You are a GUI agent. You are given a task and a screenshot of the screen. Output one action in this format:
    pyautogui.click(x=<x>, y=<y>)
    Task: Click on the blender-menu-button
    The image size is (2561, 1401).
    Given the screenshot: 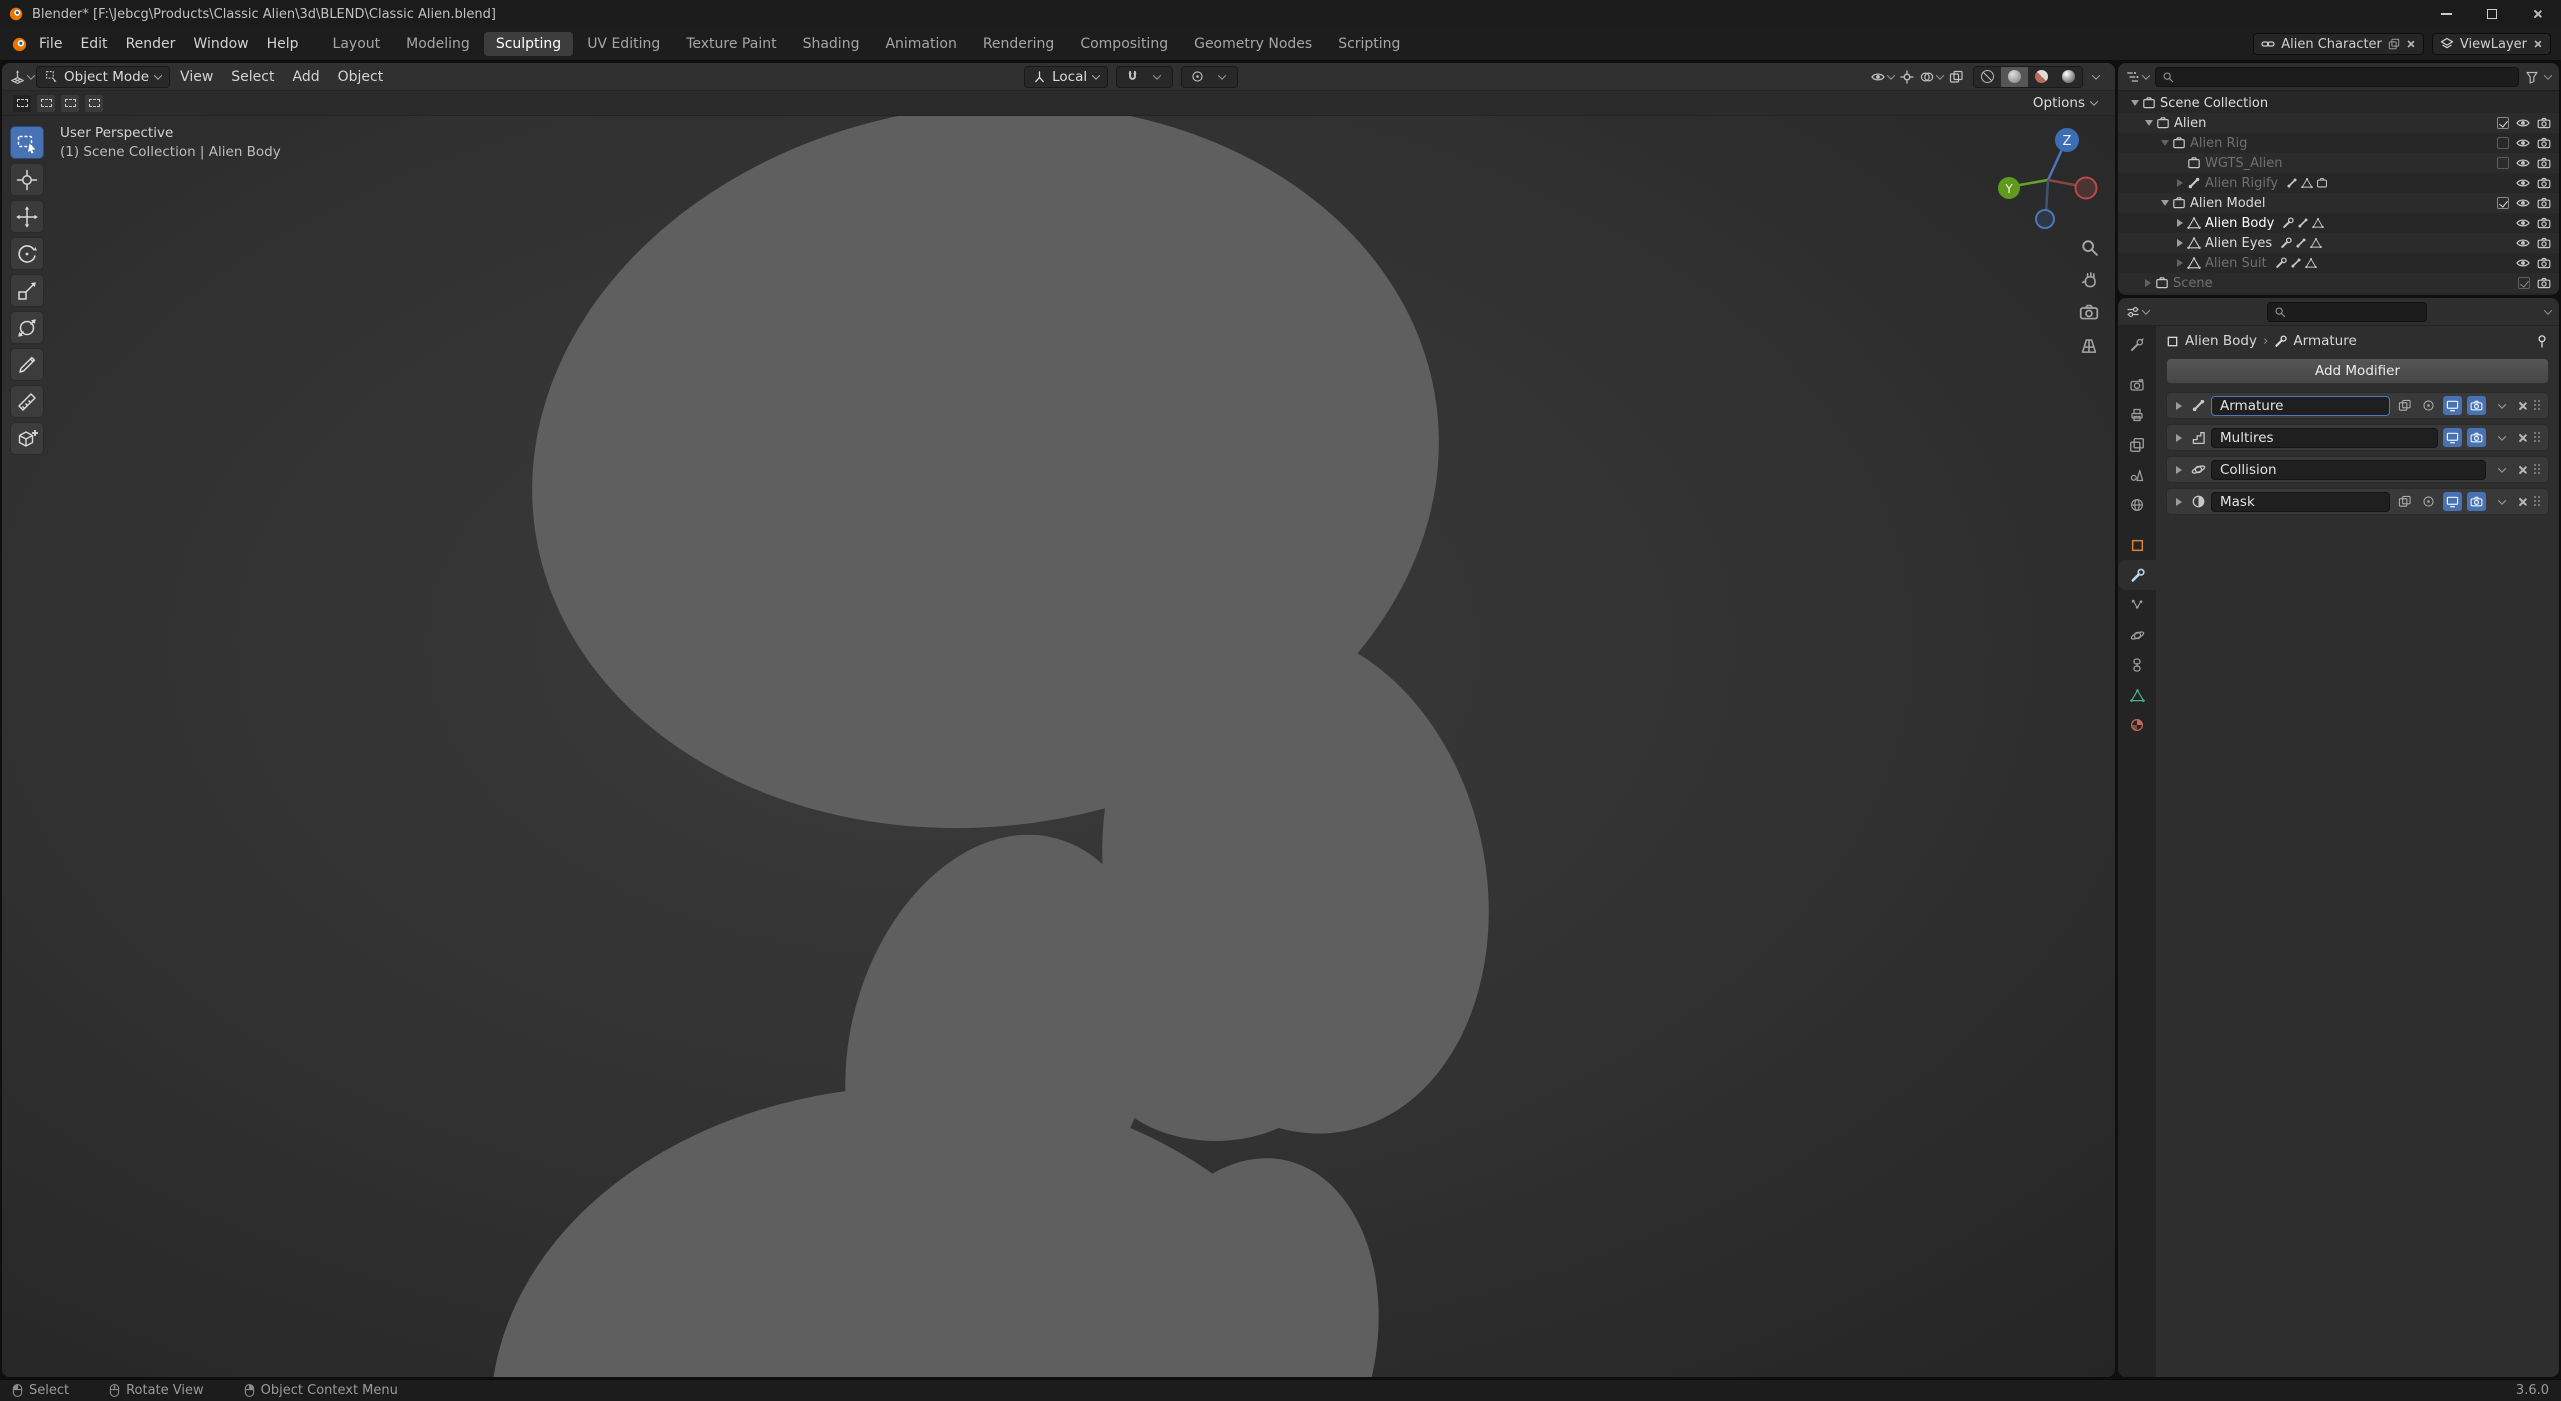 What is the action you would take?
    pyautogui.click(x=19, y=44)
    